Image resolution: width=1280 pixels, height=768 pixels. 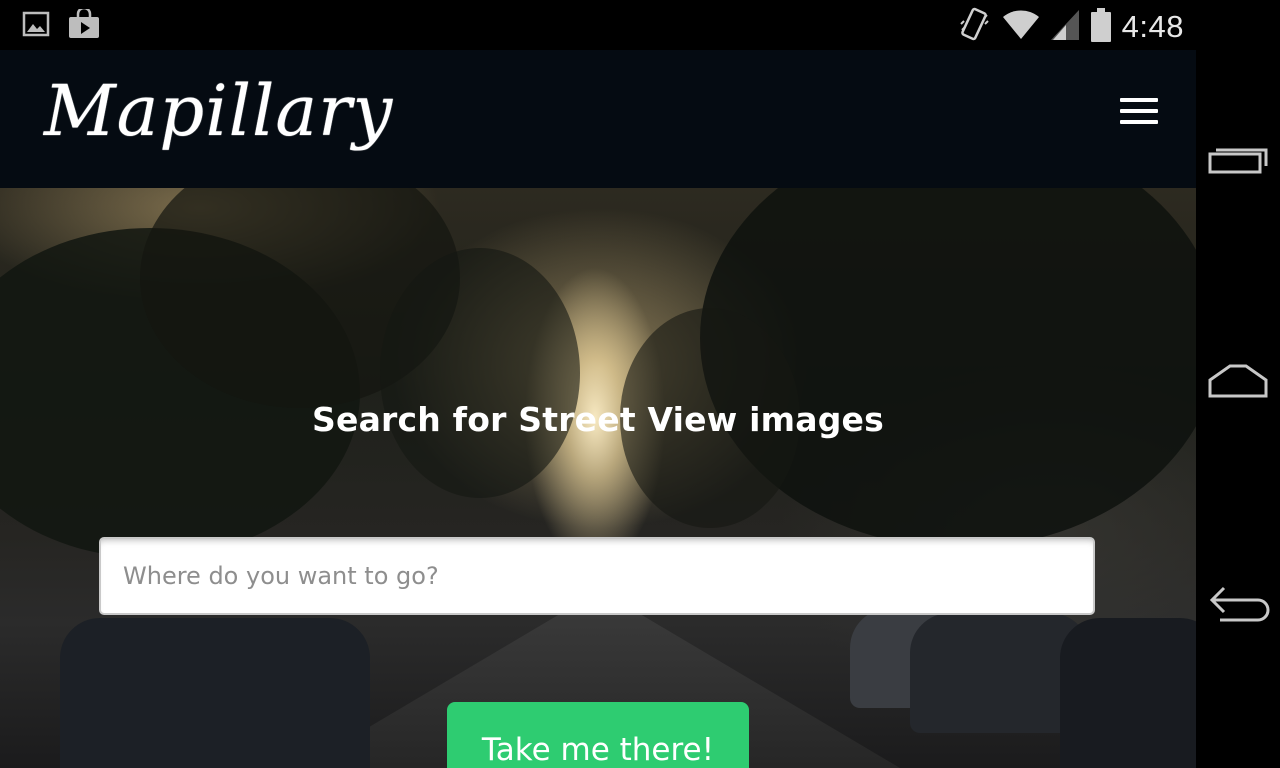 What do you see at coordinates (36, 26) in the screenshot?
I see `image-notification-icon` at bounding box center [36, 26].